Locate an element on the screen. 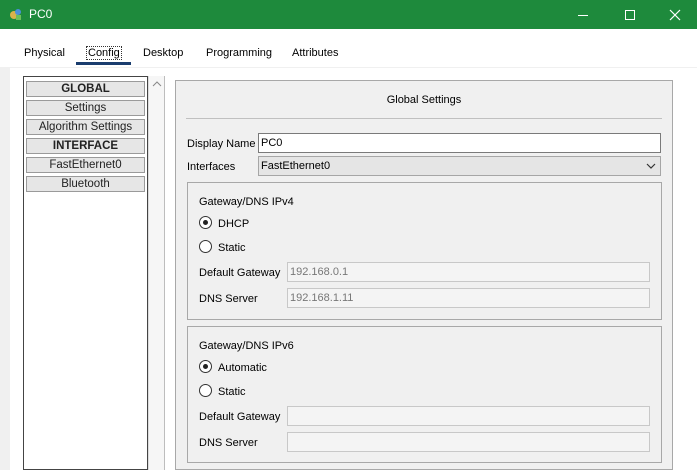  ipv4-static-radio is located at coordinates (205, 246).